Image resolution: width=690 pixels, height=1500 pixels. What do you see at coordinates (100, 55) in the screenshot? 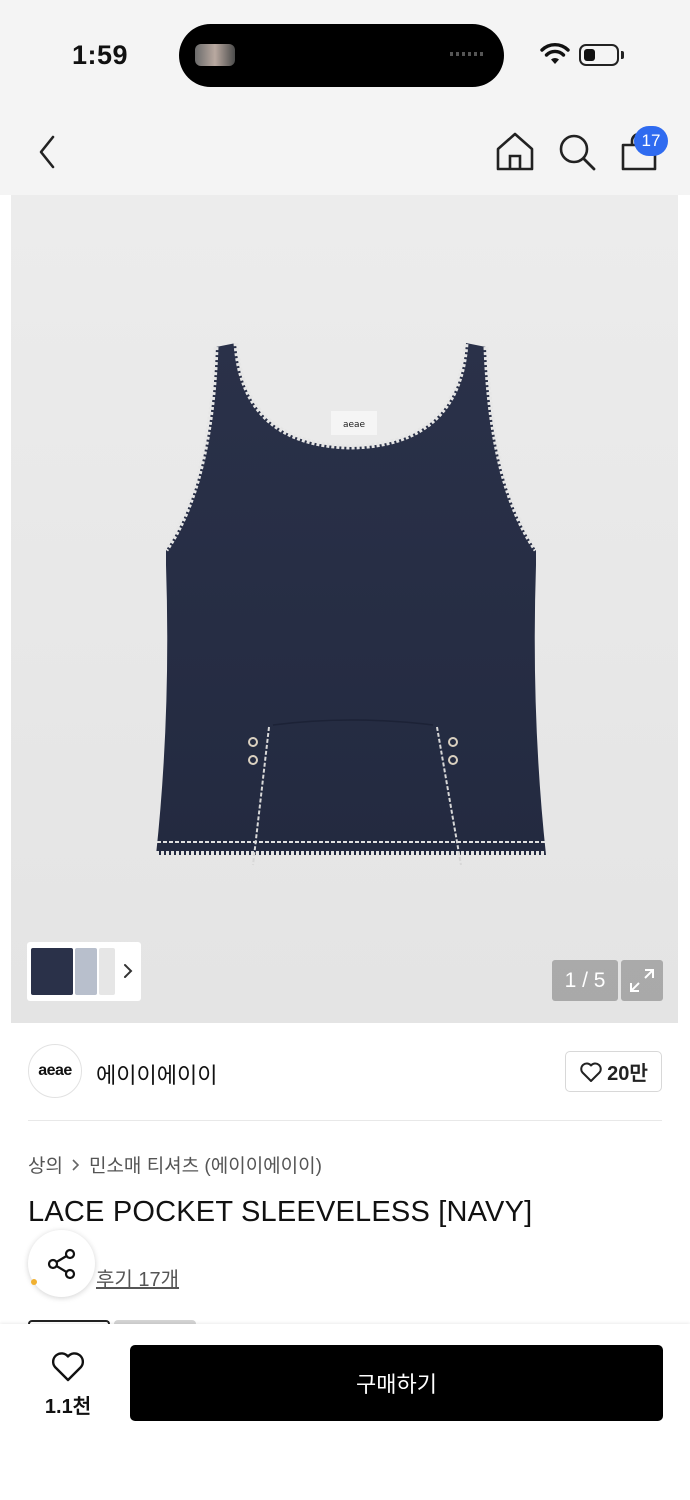
I see `status-time: 1:59` at bounding box center [100, 55].